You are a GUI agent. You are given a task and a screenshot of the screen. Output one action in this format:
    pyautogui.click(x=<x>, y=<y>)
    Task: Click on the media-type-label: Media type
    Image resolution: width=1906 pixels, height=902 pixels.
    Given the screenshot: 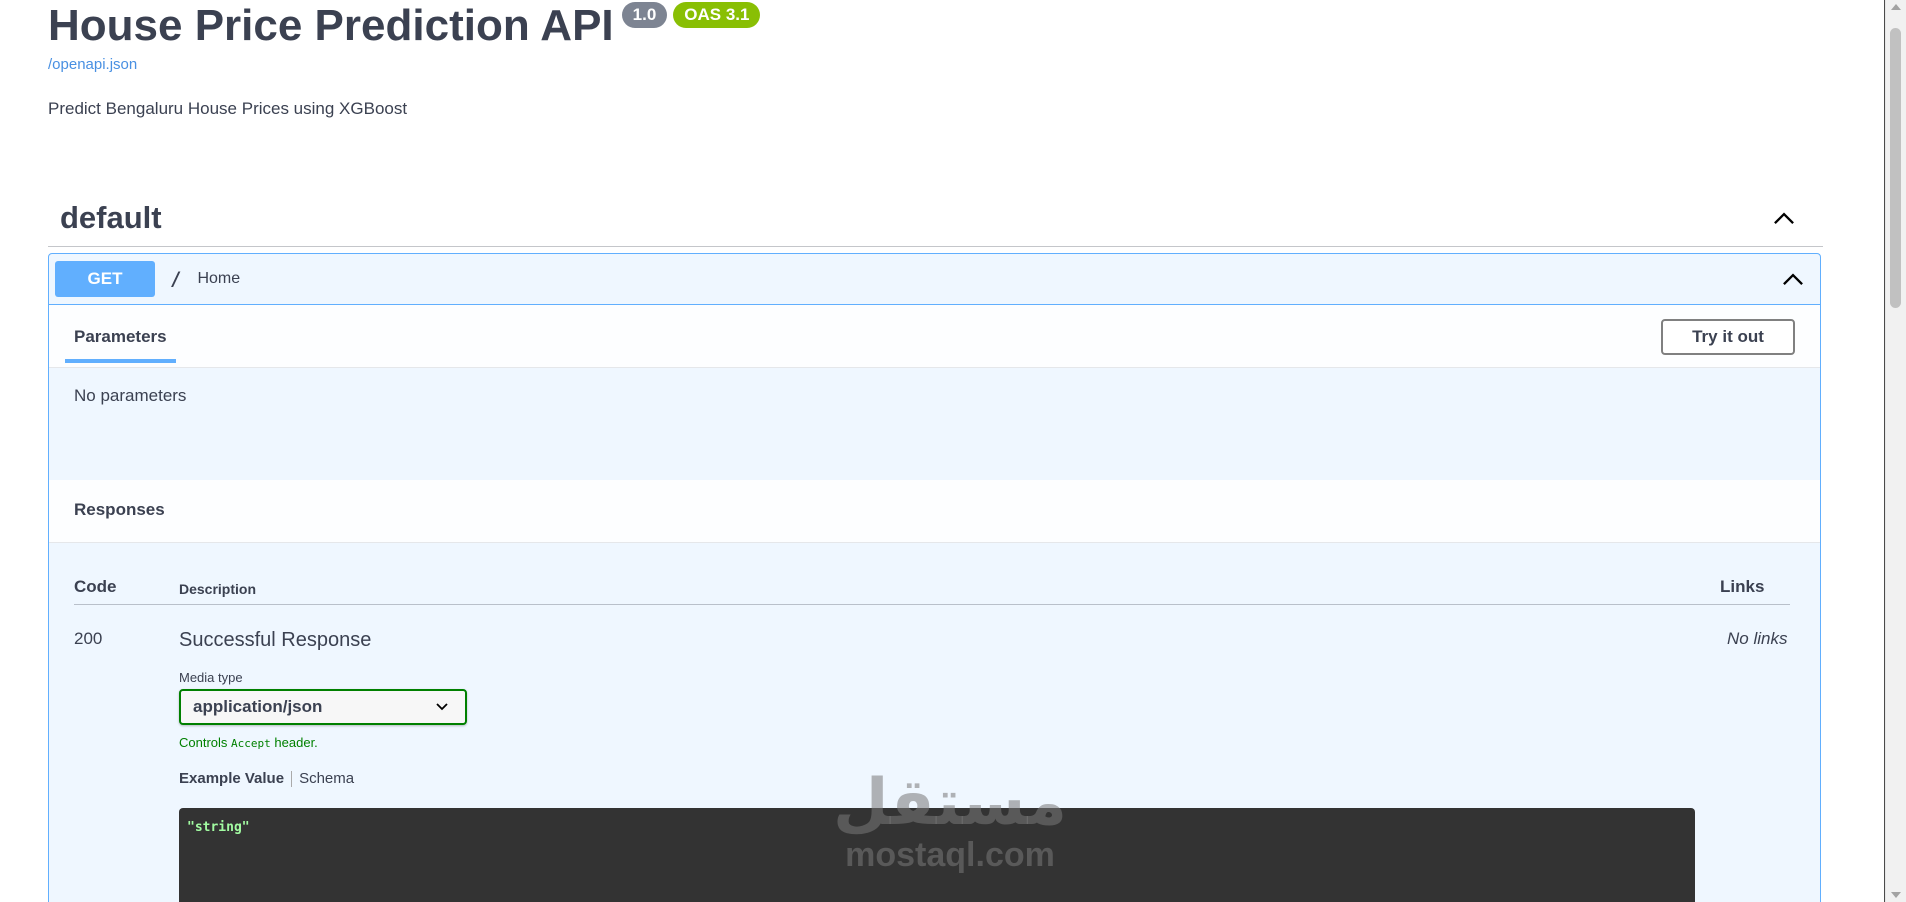 What is the action you would take?
    pyautogui.click(x=211, y=677)
    